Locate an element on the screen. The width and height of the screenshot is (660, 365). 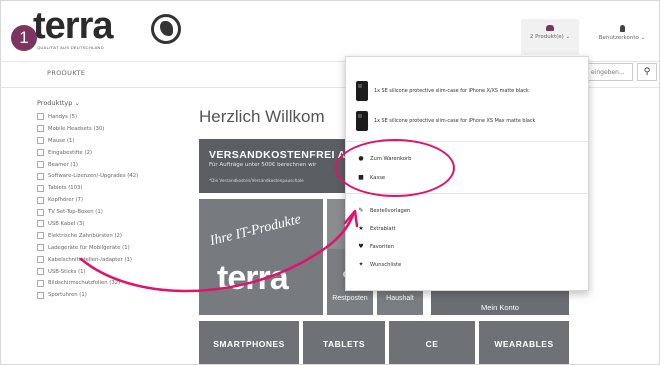
filter-item: Sportuhren (1) is located at coordinates (112, 295).